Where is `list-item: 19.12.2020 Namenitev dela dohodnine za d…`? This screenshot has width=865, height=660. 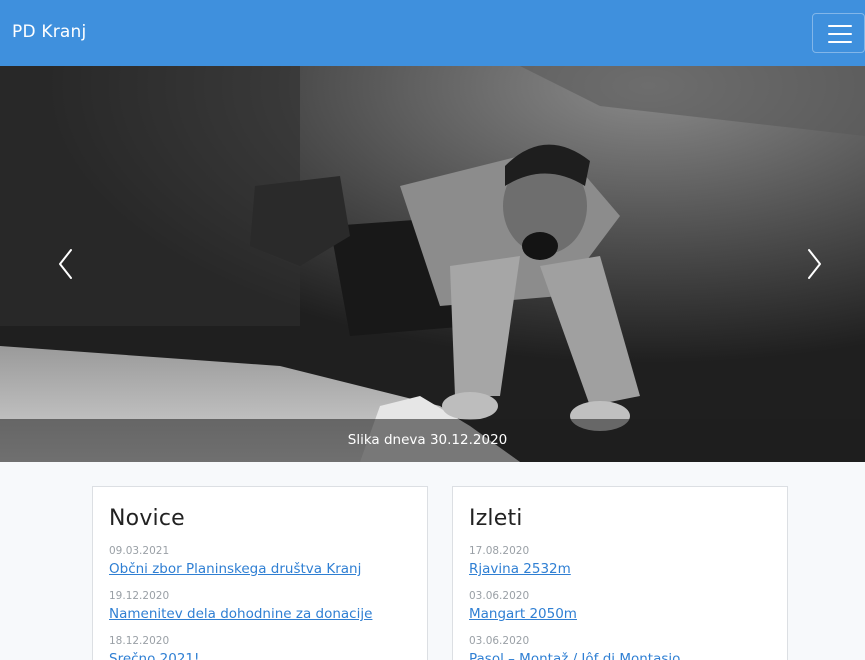
list-item: 19.12.2020 Namenitev dela dohodnine za d… is located at coordinates (240, 606).